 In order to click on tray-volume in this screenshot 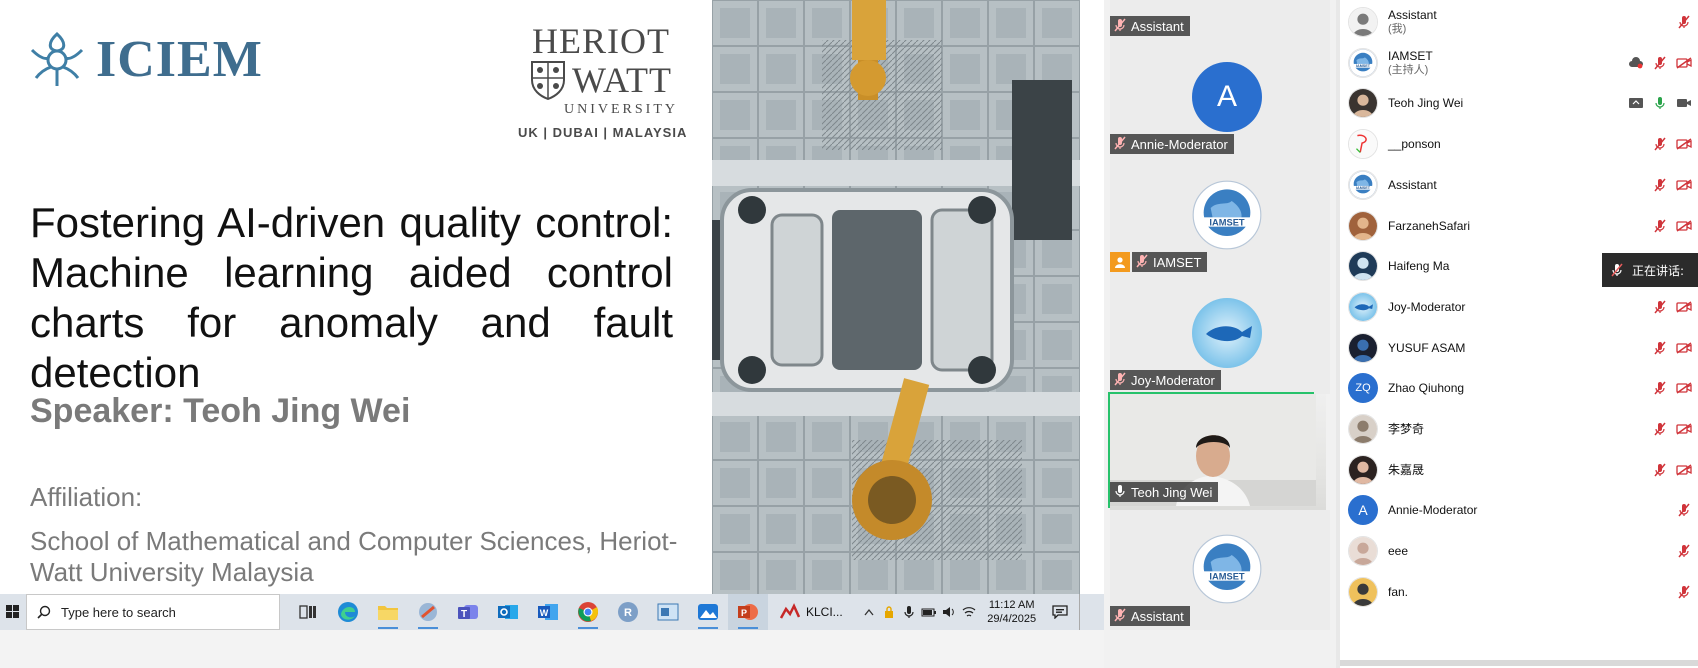, I will do `click(949, 612)`.